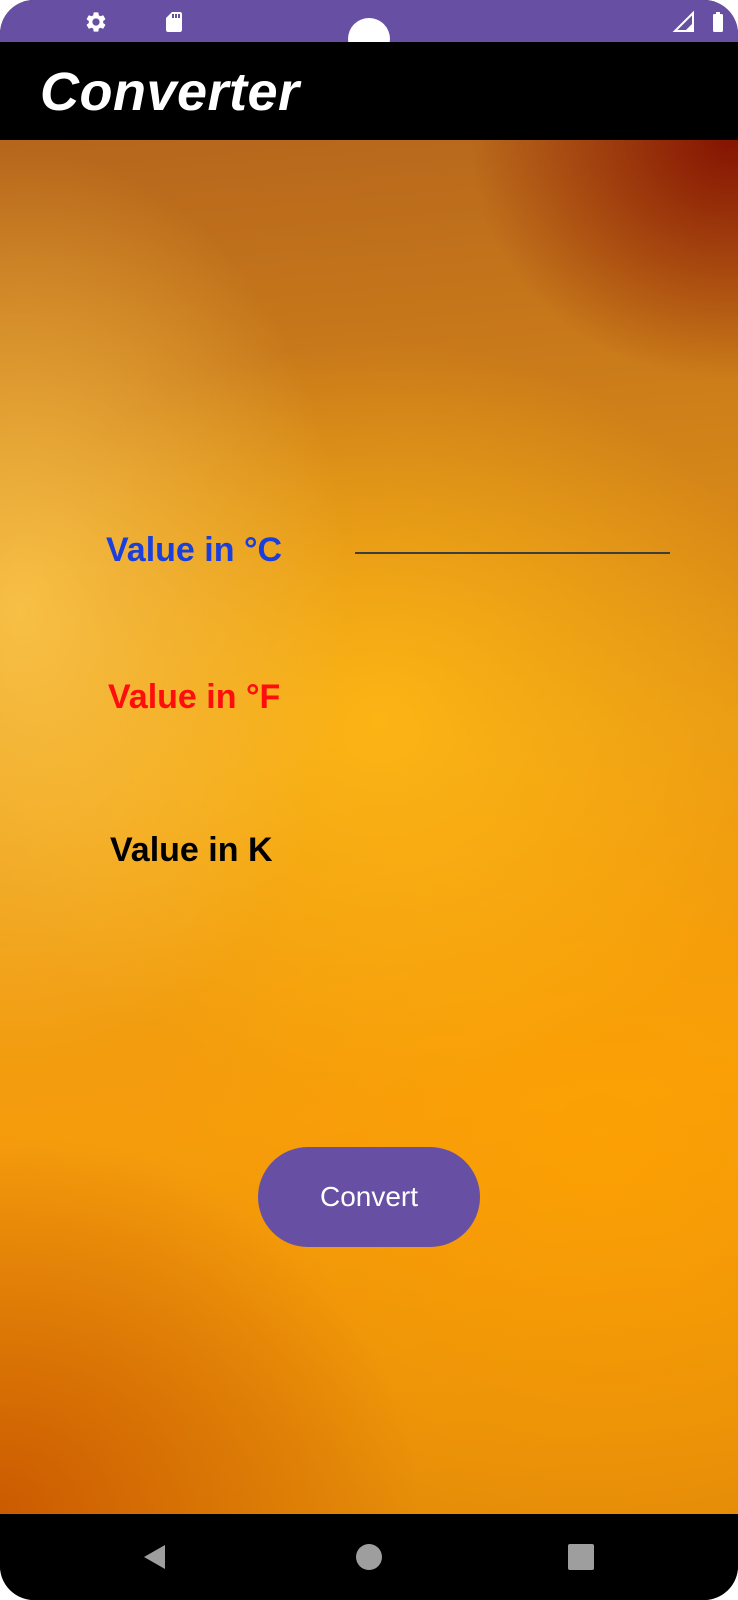 Image resolution: width=738 pixels, height=1600 pixels. I want to click on app-bar: Converter, so click(369, 91).